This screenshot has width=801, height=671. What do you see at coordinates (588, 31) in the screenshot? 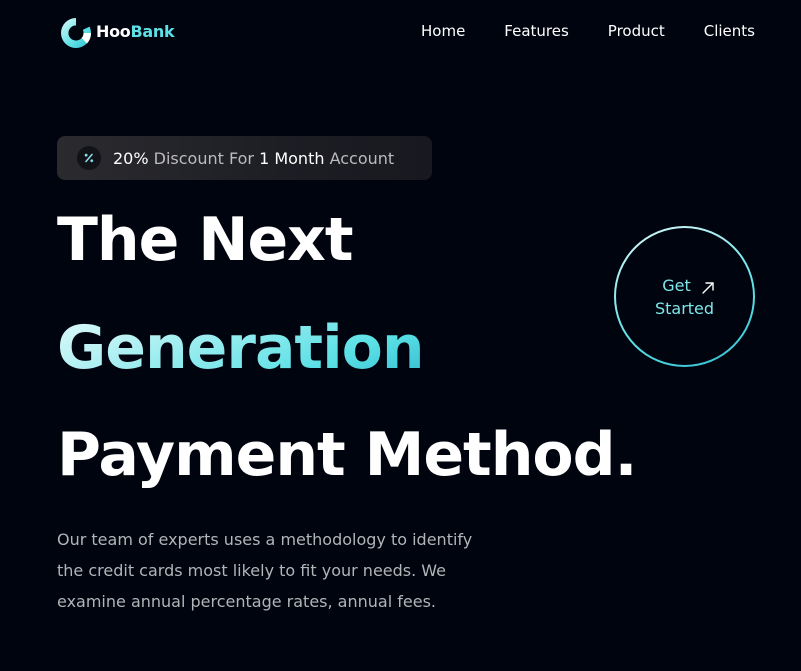
I see `main-nav: Home Features Product Clients` at bounding box center [588, 31].